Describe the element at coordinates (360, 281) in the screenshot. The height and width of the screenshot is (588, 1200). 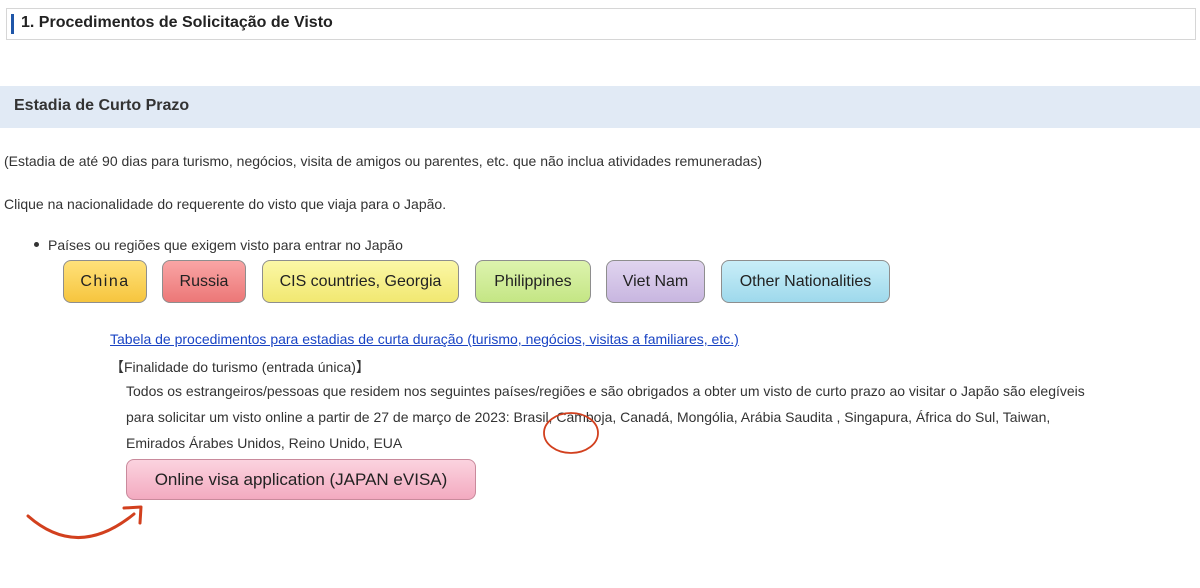
I see `cis-countries-button: CIS countries, Georgia` at that location.